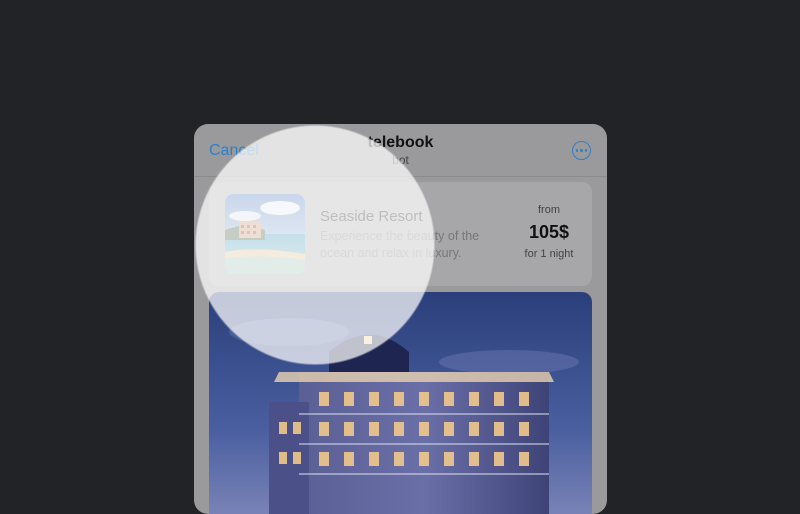  Describe the element at coordinates (581, 150) in the screenshot. I see `more-icon` at that location.